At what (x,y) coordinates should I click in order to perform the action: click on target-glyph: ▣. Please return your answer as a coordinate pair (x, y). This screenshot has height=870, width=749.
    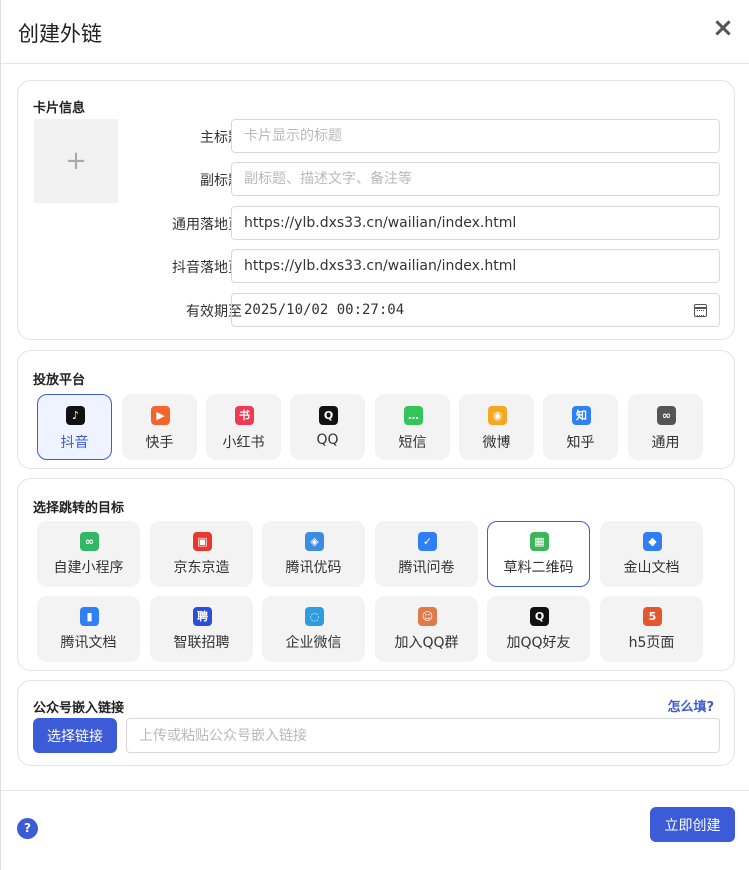
    Looking at the image, I should click on (202, 541).